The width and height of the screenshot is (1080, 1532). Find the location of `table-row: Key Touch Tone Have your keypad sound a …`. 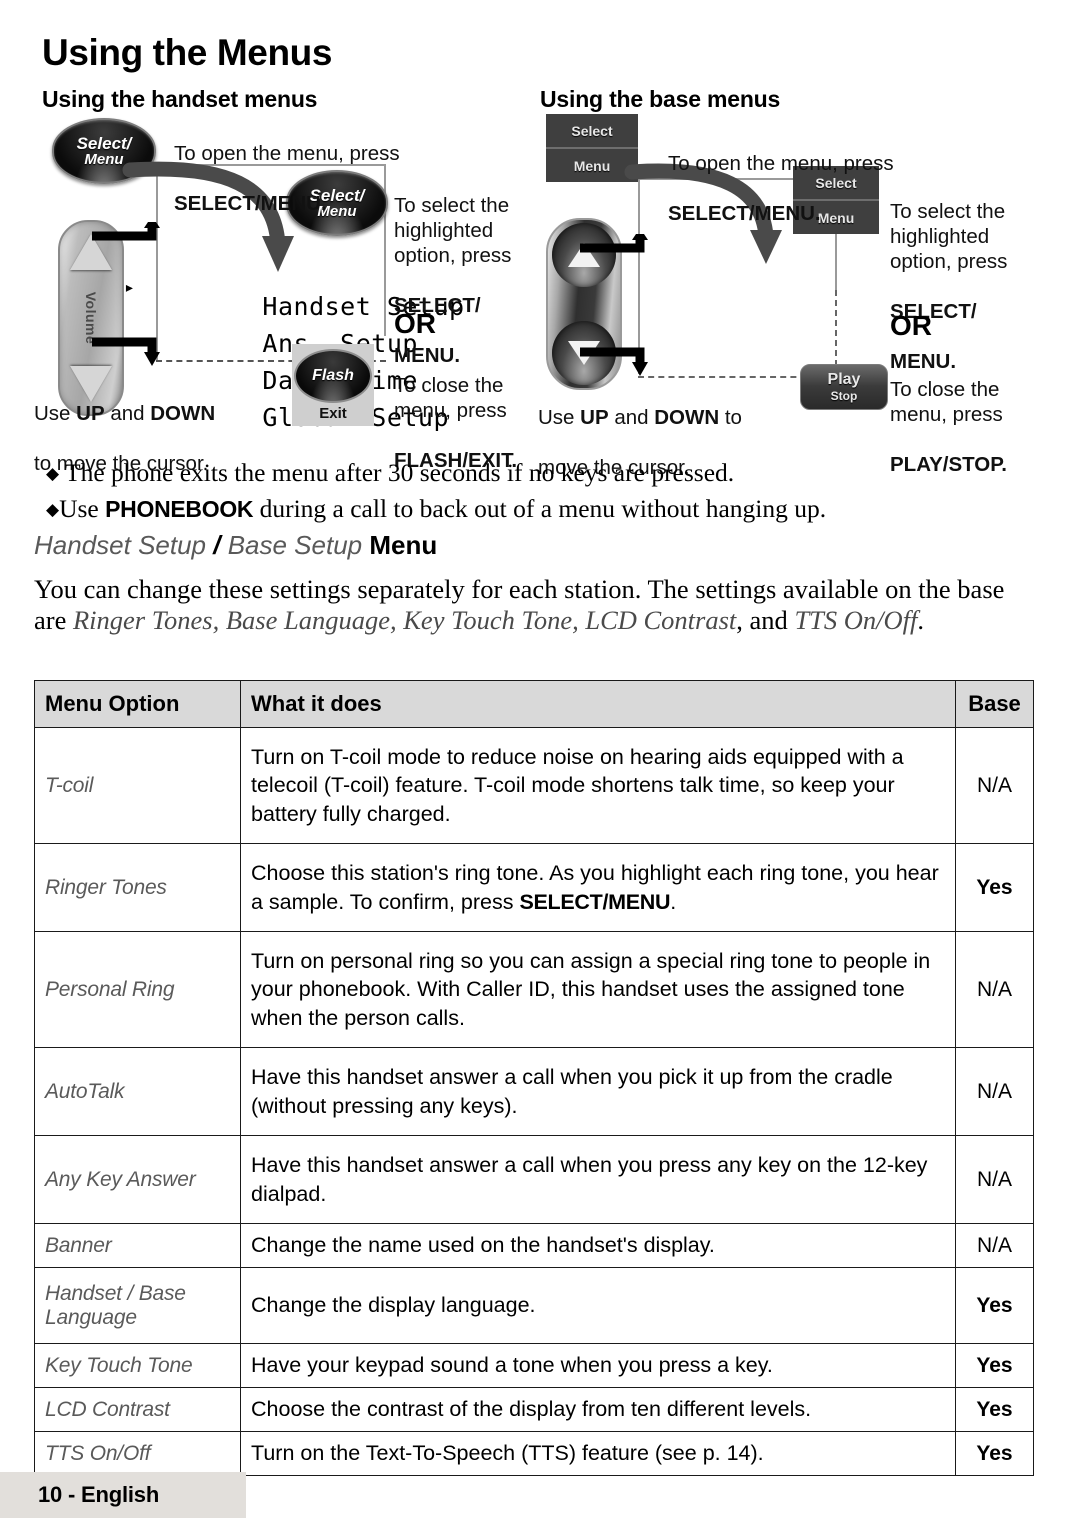

table-row: Key Touch Tone Have your keypad sound a … is located at coordinates (534, 1365).